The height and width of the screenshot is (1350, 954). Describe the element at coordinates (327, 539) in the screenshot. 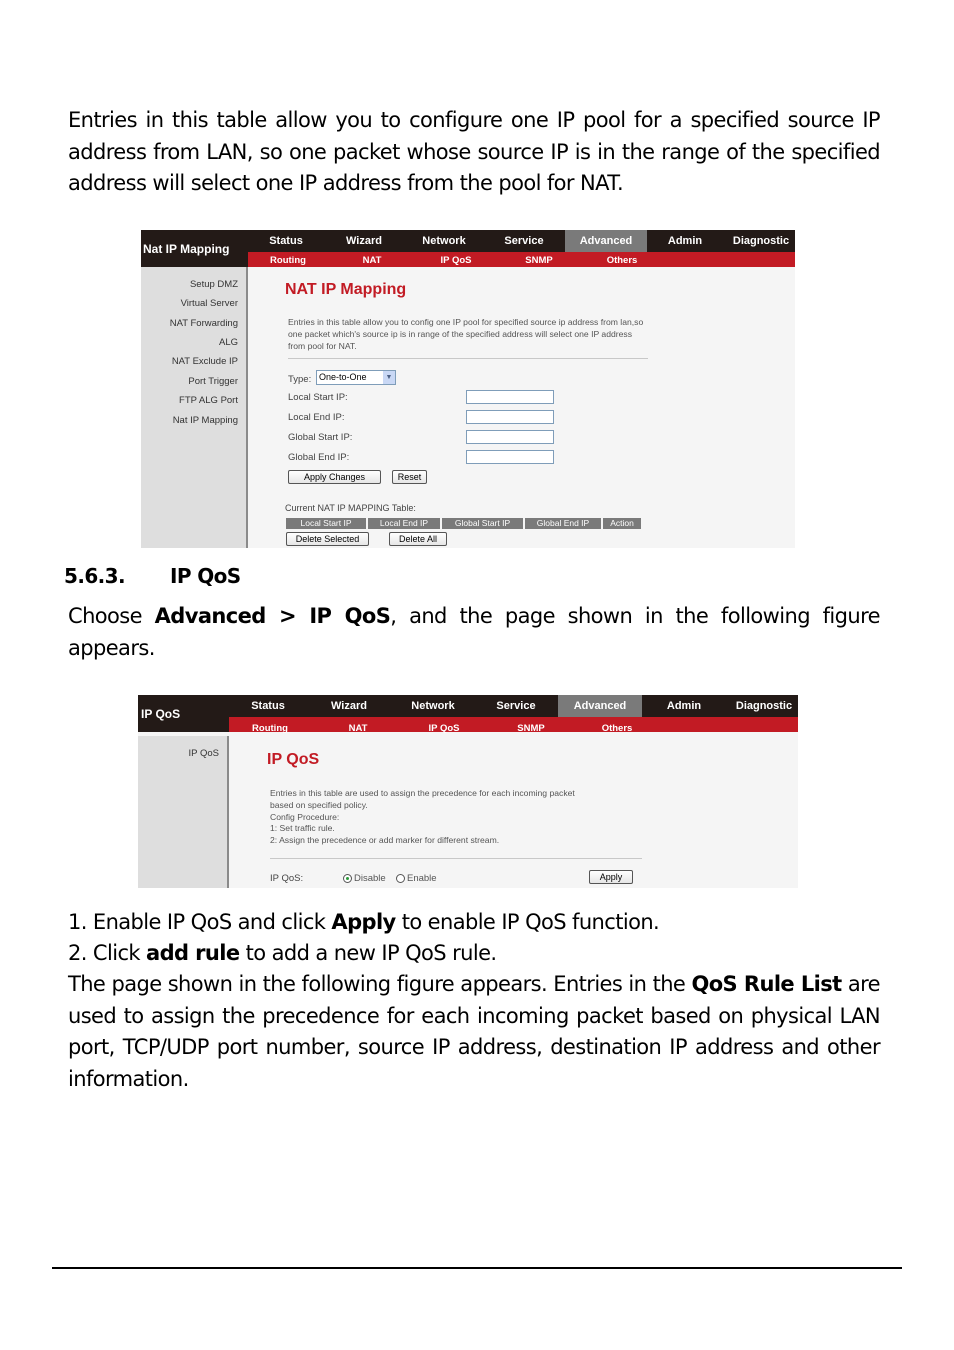

I see `delete-selected-button: Delete Selected` at that location.